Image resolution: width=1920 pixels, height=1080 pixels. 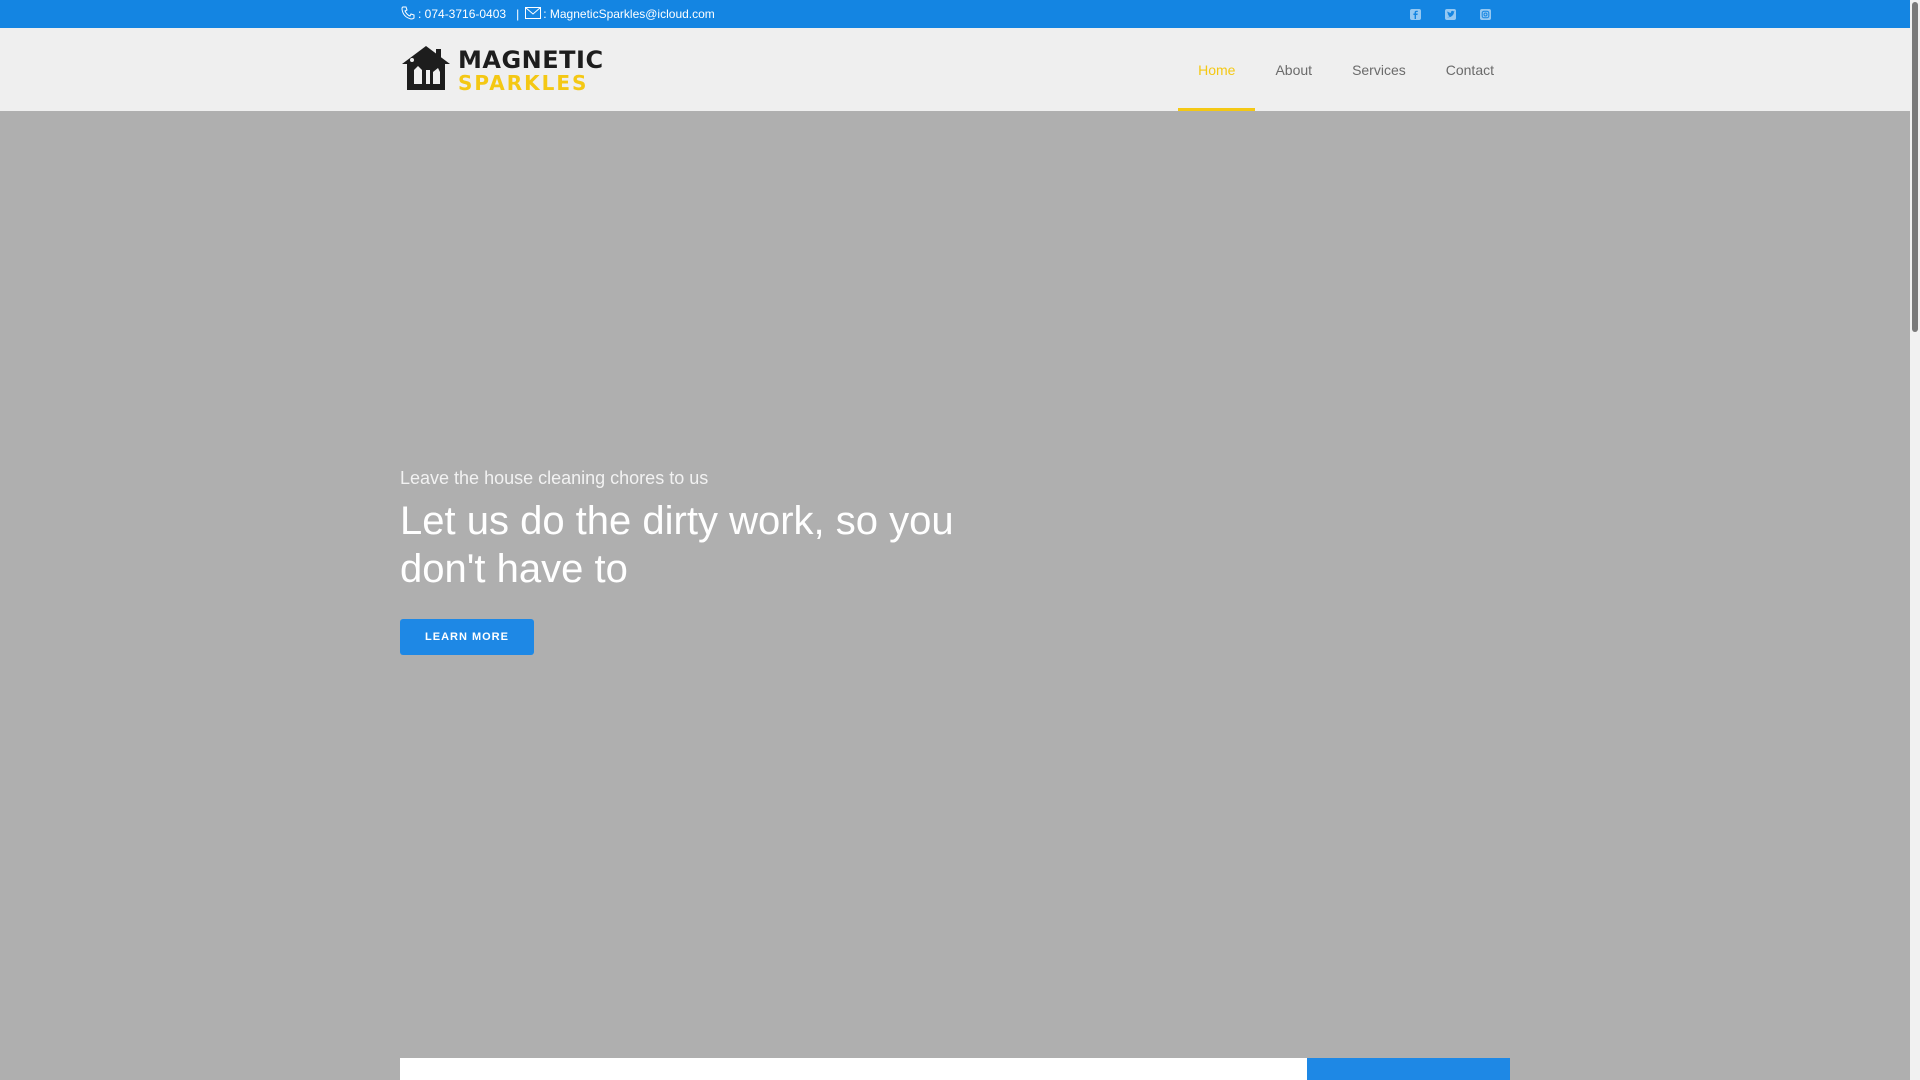 What do you see at coordinates (1915, 167) in the screenshot?
I see `scrollbar-thumb` at bounding box center [1915, 167].